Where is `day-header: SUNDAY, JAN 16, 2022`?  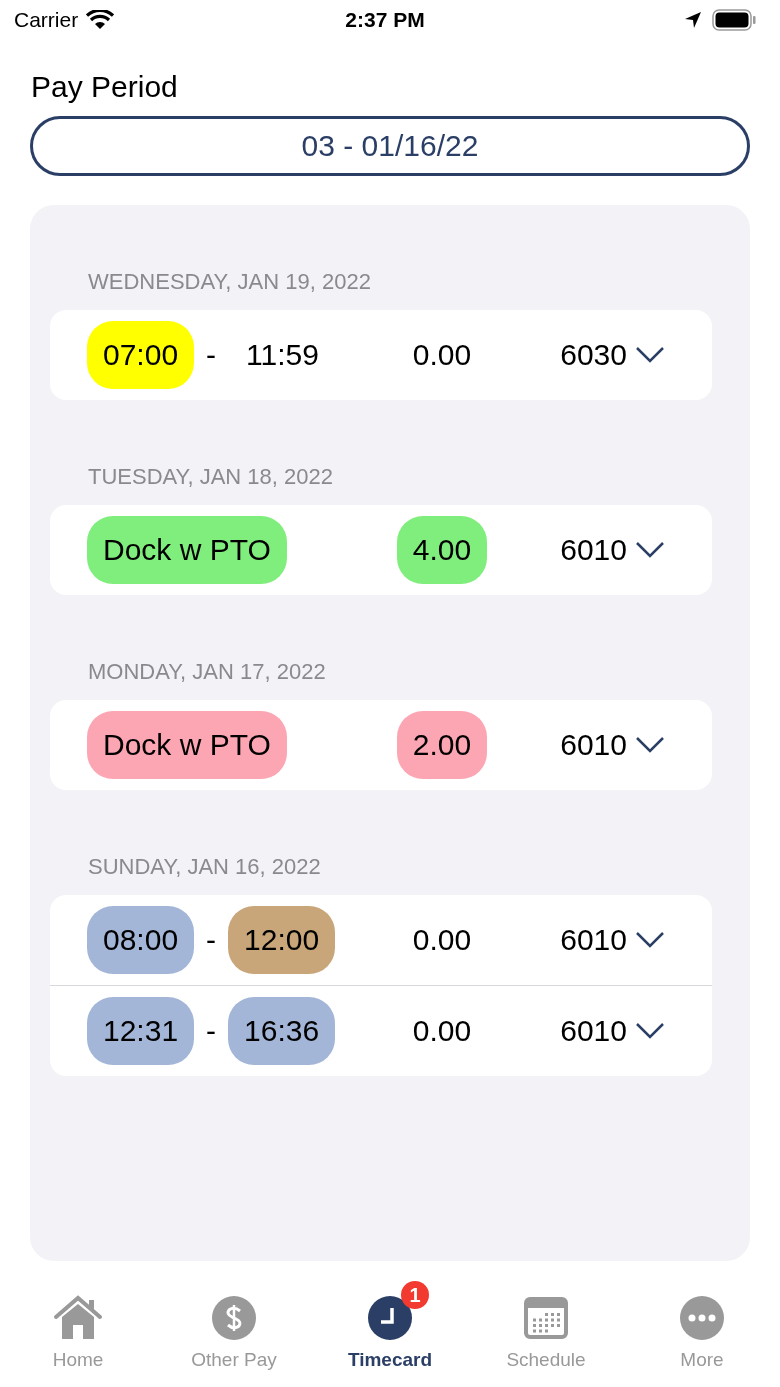 day-header: SUNDAY, JAN 16, 2022 is located at coordinates (205, 867).